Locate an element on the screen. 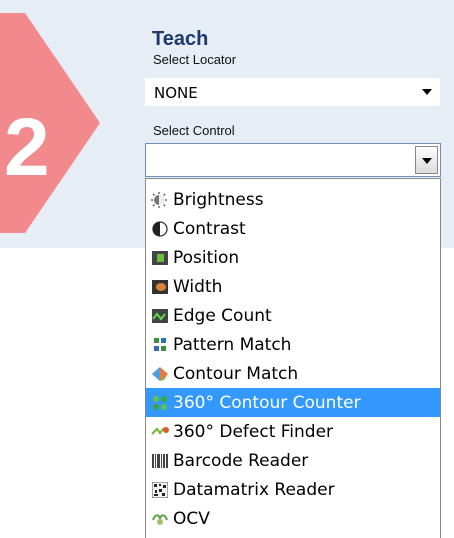  option-label: Contrast is located at coordinates (209, 228).